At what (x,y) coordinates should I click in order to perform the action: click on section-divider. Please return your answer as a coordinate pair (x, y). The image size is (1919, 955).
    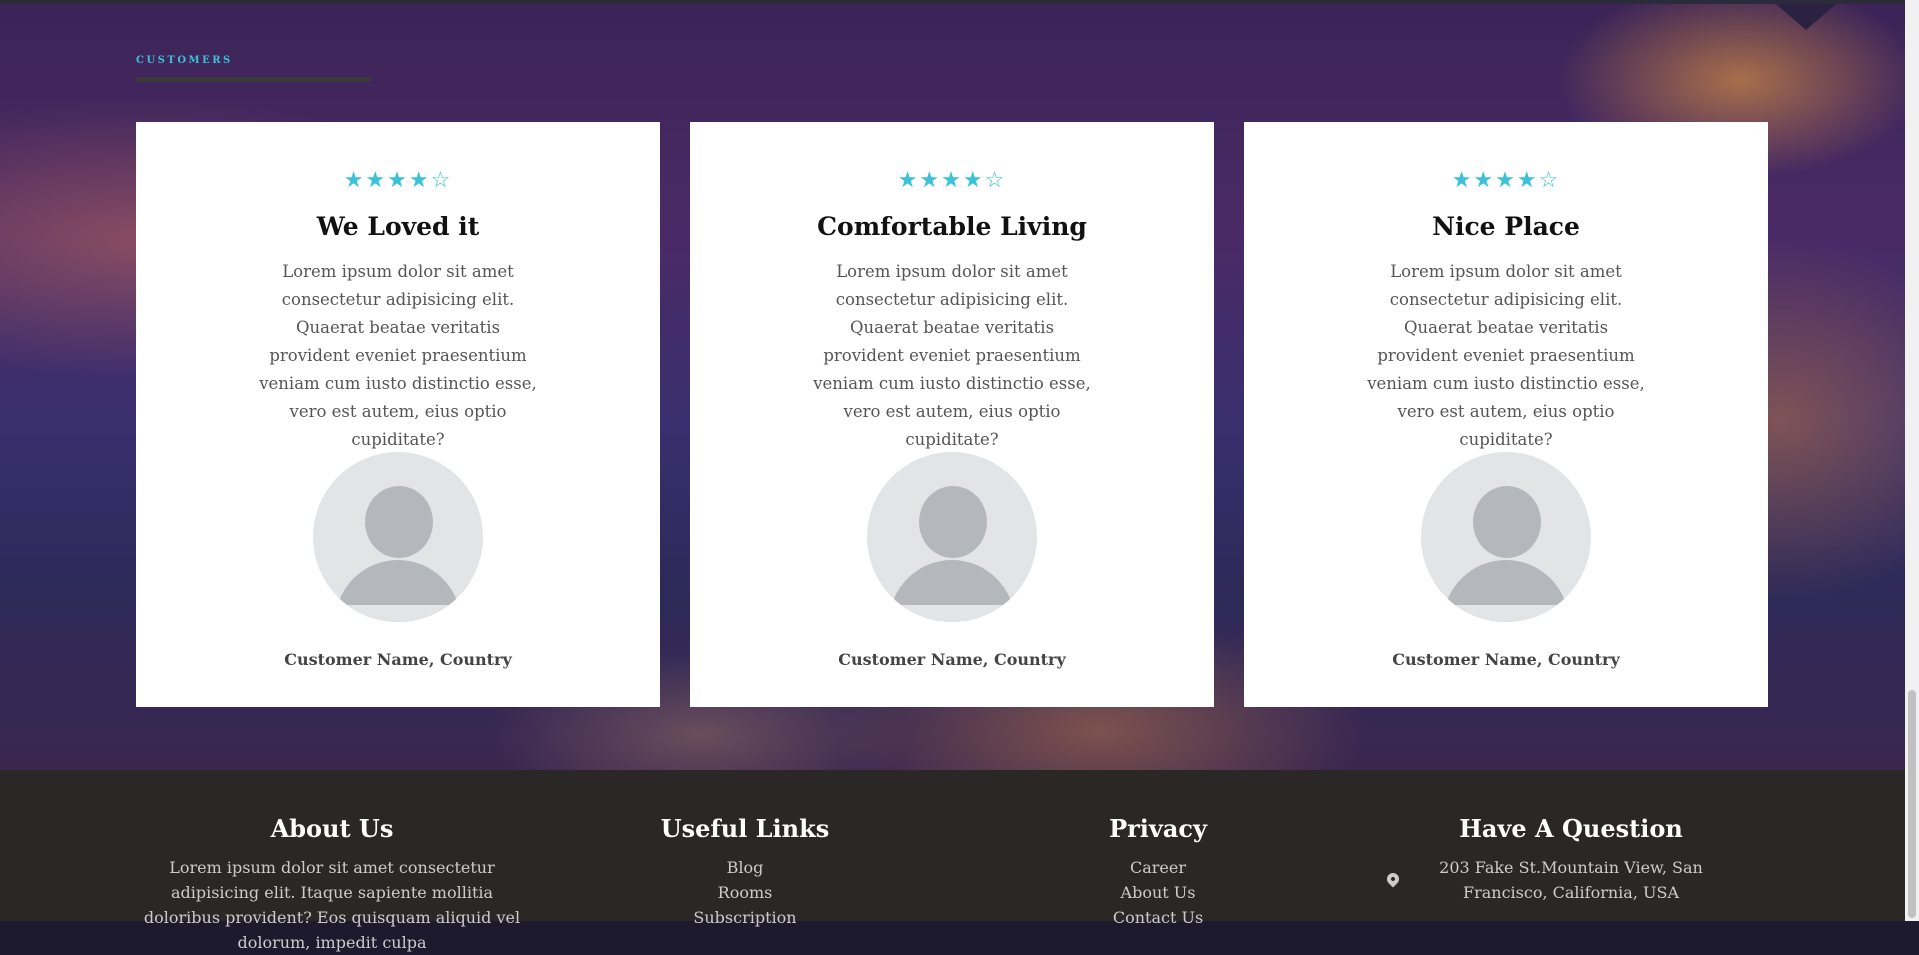
    Looking at the image, I should click on (253, 79).